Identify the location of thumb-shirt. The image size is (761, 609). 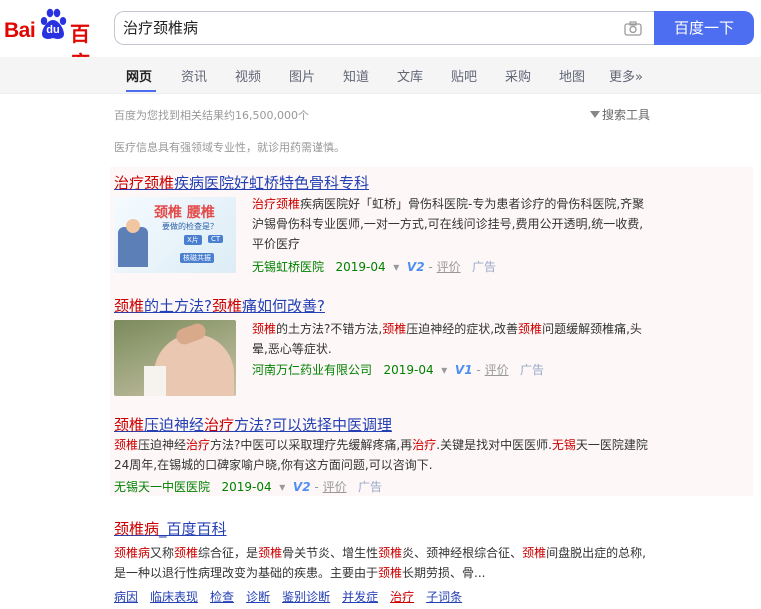
(155, 381).